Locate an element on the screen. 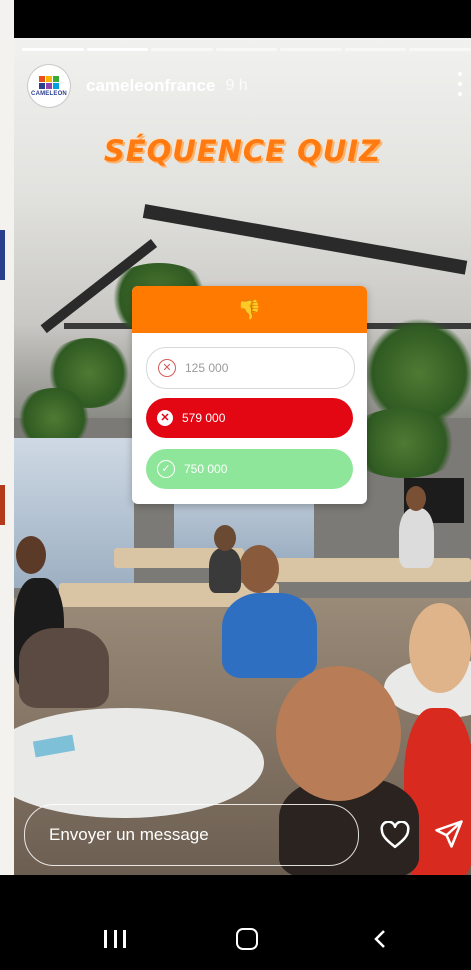 The width and height of the screenshot is (471, 970). avatar: CAMELEON is located at coordinates (49, 86).